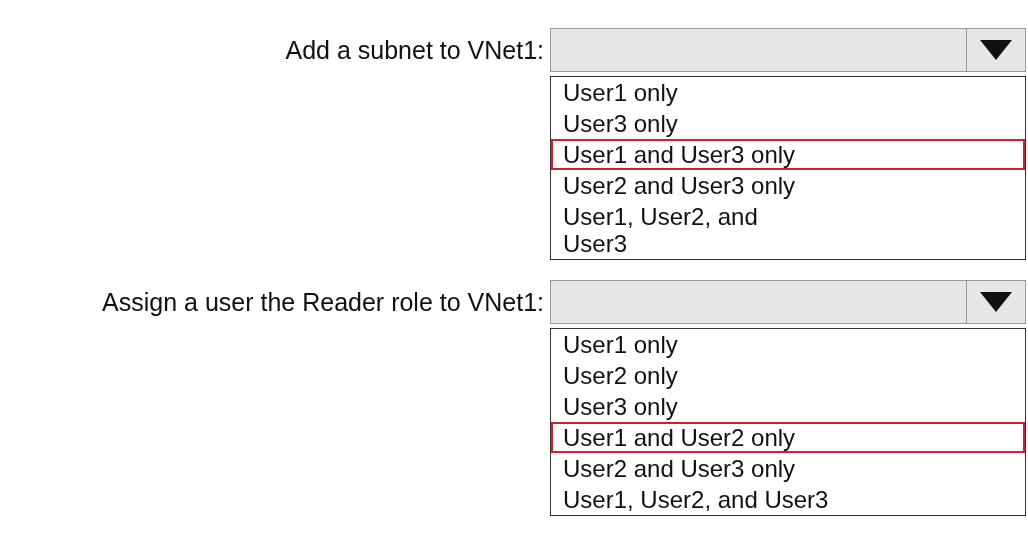  I want to click on question-label: Assign a user the Reader role to VNet1:, so click(323, 302).